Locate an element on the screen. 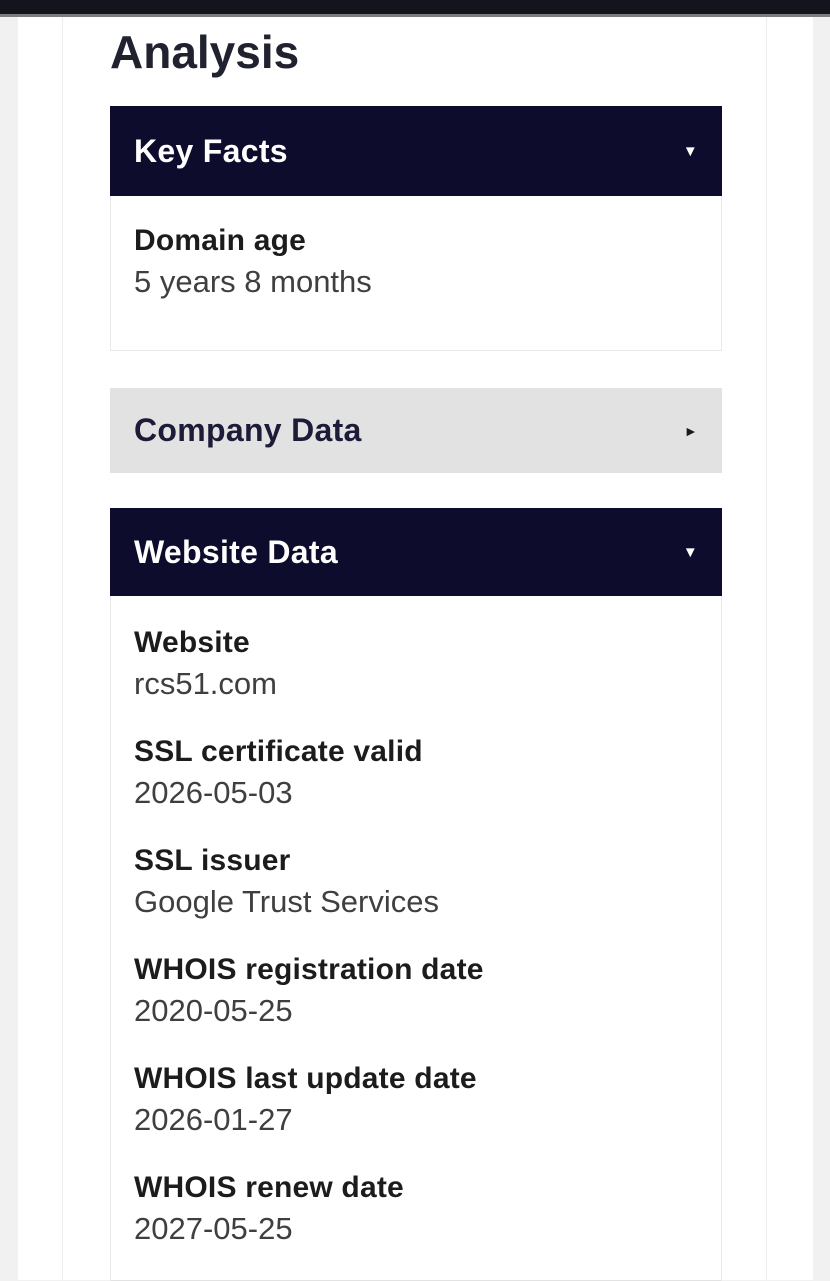 This screenshot has height=1281, width=830. accordion-label: Website Data is located at coordinates (236, 551).